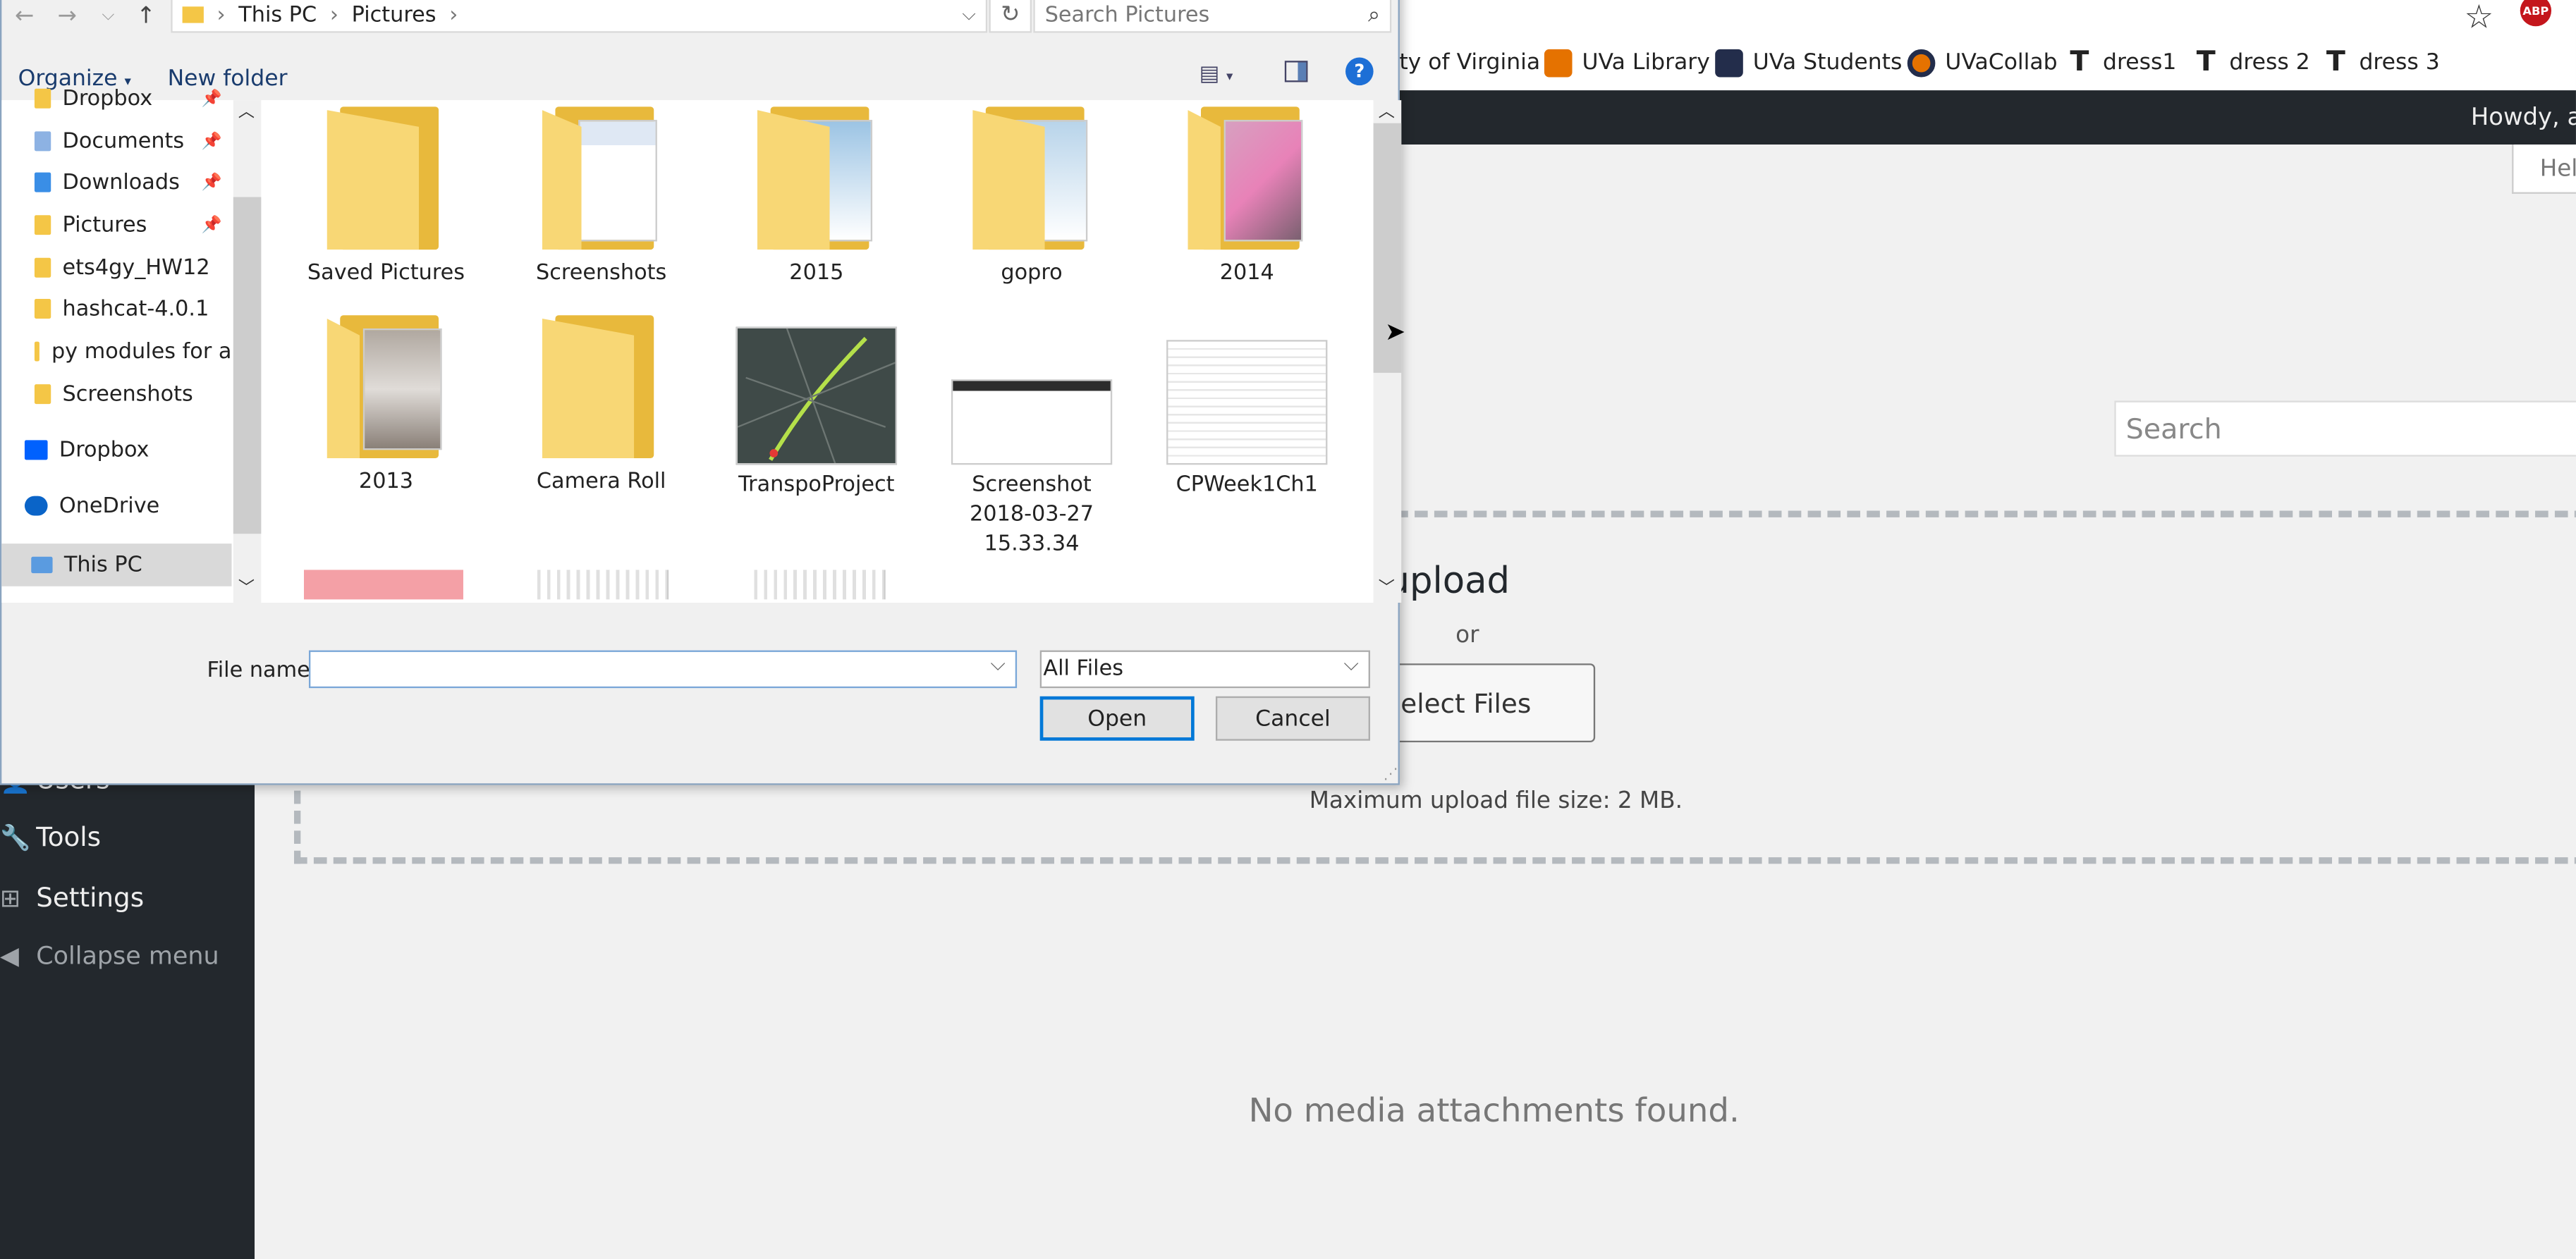 The image size is (2576, 1259). I want to click on documents-folder-icon, so click(43, 141).